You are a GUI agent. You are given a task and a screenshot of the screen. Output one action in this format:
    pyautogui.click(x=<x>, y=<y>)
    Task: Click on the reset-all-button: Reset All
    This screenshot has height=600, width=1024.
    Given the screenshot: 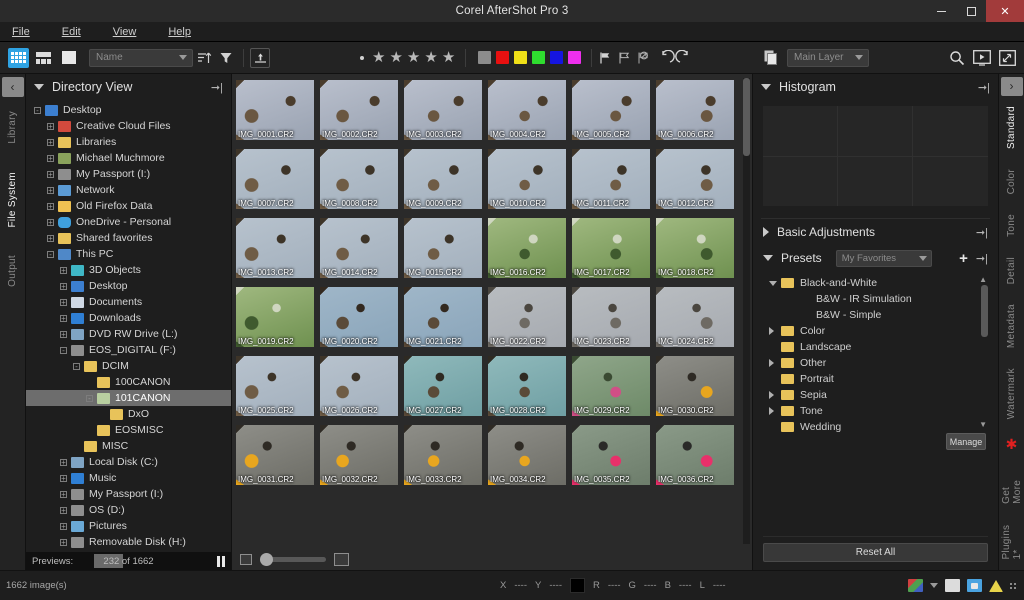 What is the action you would take?
    pyautogui.click(x=875, y=552)
    